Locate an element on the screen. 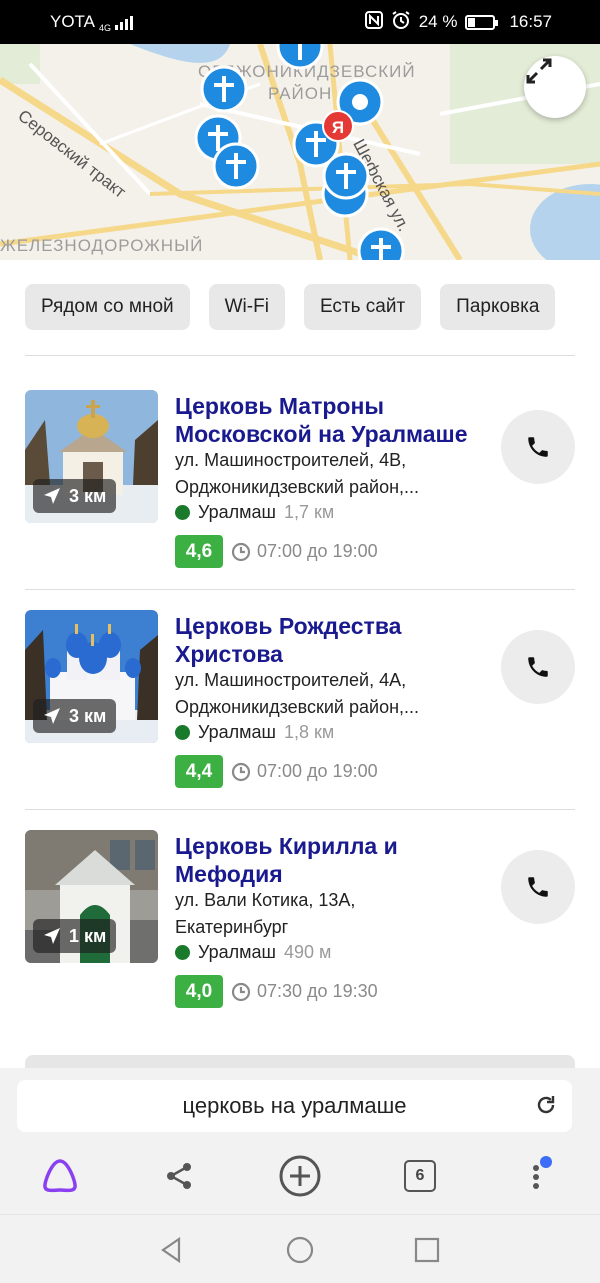 The height and width of the screenshot is (1283, 600). rating-hours-row: 4,6 07:00 до 19:00 is located at coordinates (276, 551).